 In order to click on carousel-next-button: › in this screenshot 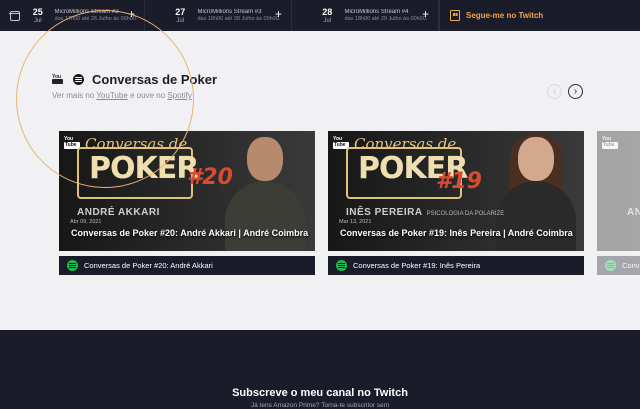, I will do `click(575, 91)`.